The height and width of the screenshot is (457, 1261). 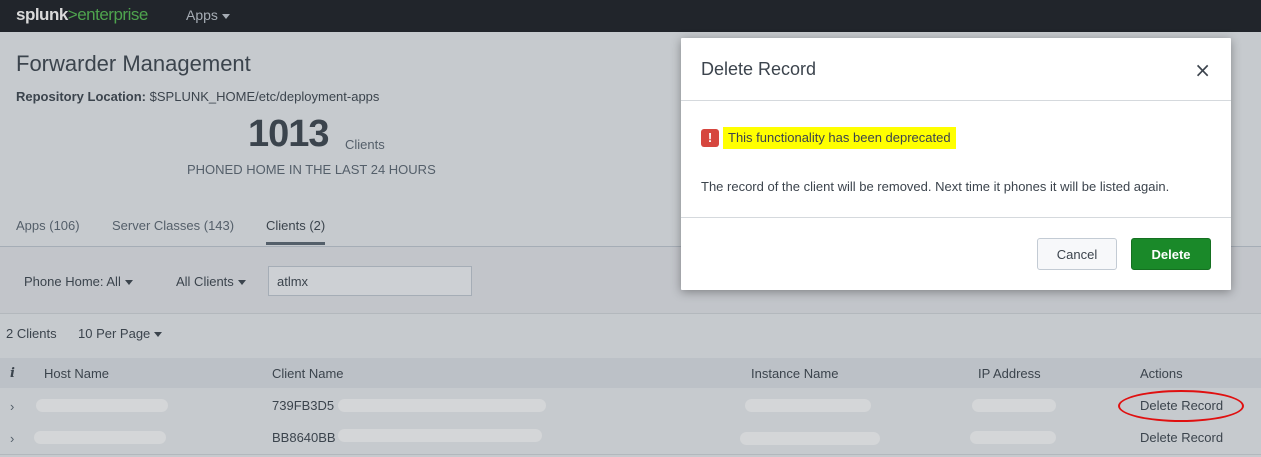 I want to click on dialog-footer: Cancel Delete, so click(x=956, y=254).